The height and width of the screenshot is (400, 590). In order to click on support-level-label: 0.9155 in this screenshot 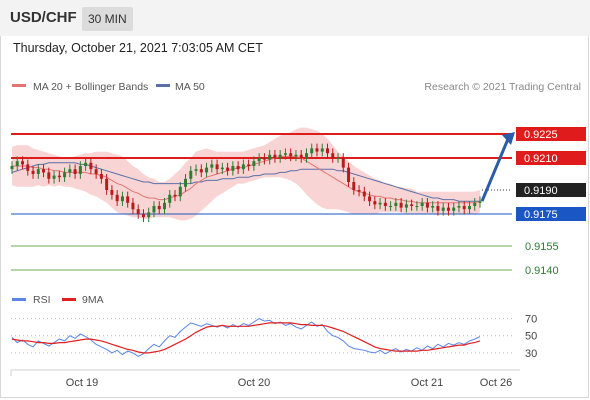, I will do `click(542, 247)`.